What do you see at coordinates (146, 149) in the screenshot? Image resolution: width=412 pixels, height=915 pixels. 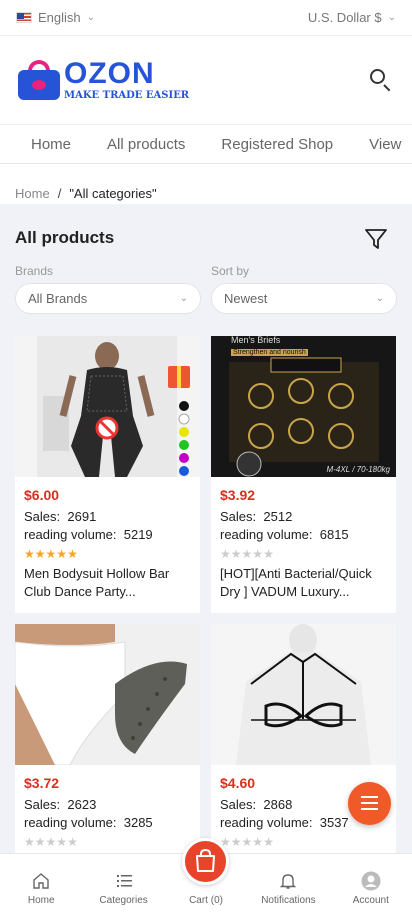 I see `tab-all-products: All products` at bounding box center [146, 149].